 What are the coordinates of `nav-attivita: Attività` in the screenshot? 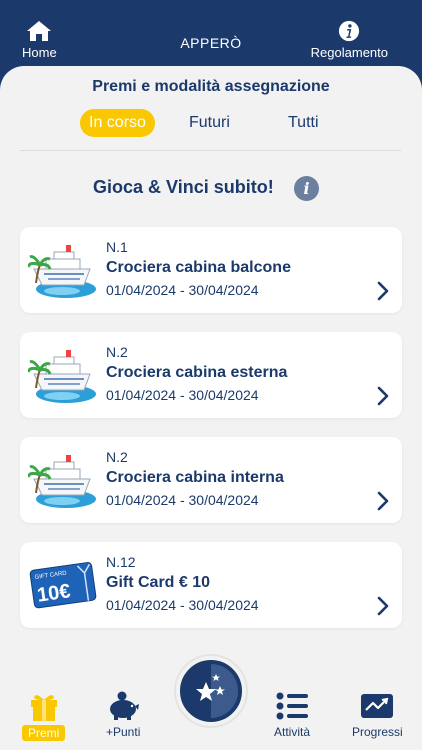 It's located at (292, 714).